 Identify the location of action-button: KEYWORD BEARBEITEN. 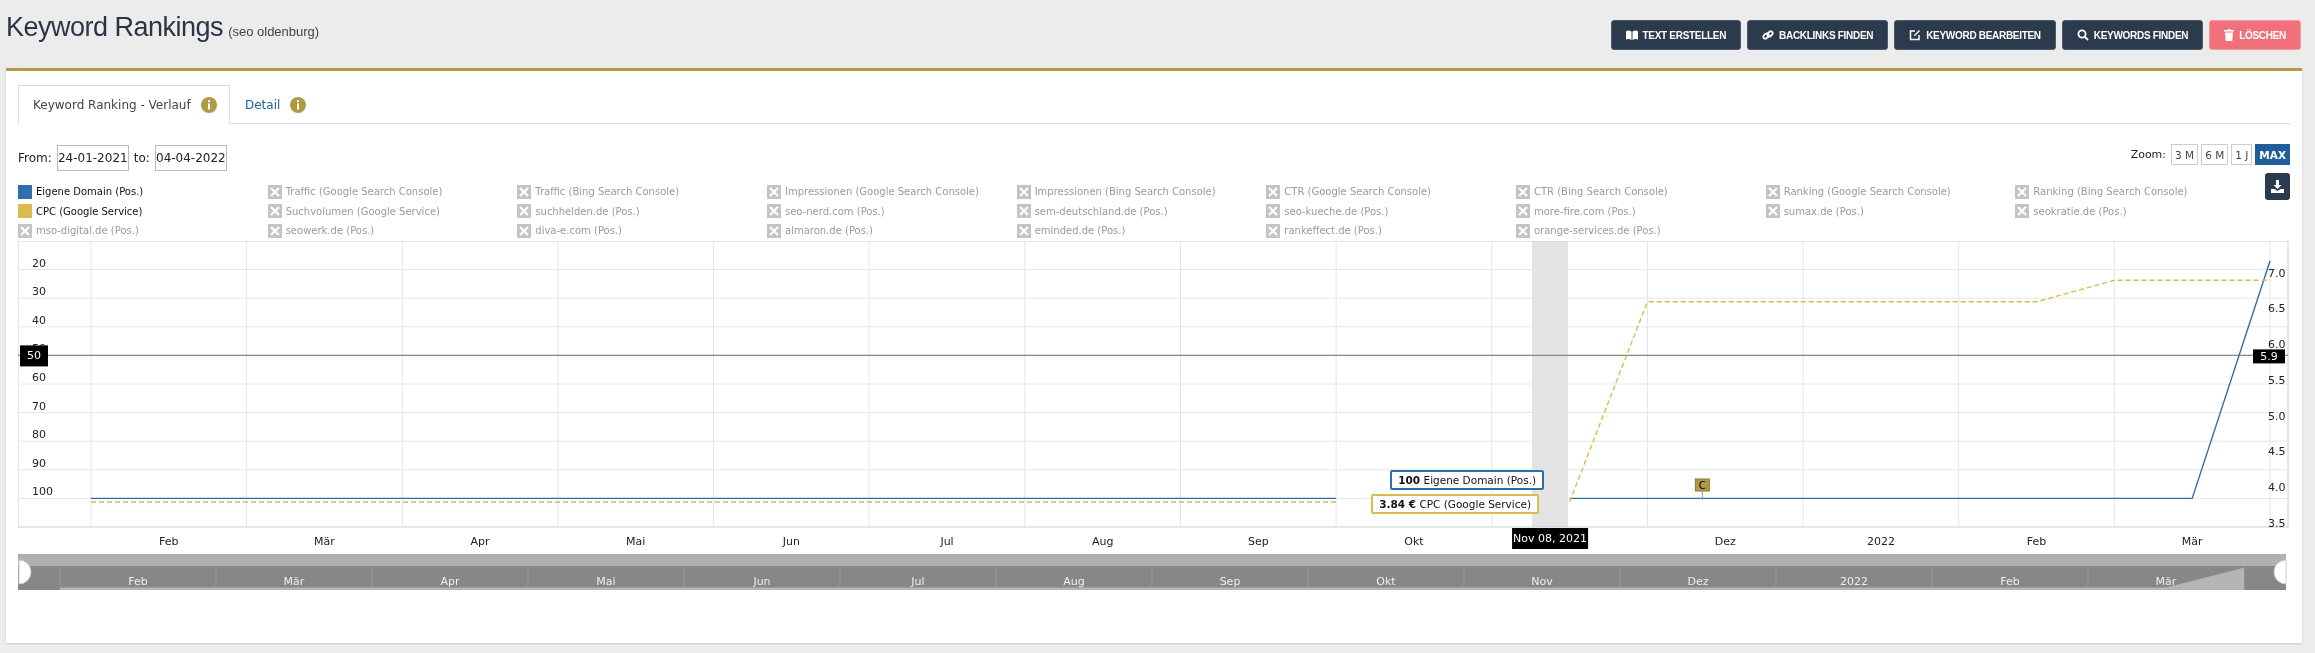
(1975, 35).